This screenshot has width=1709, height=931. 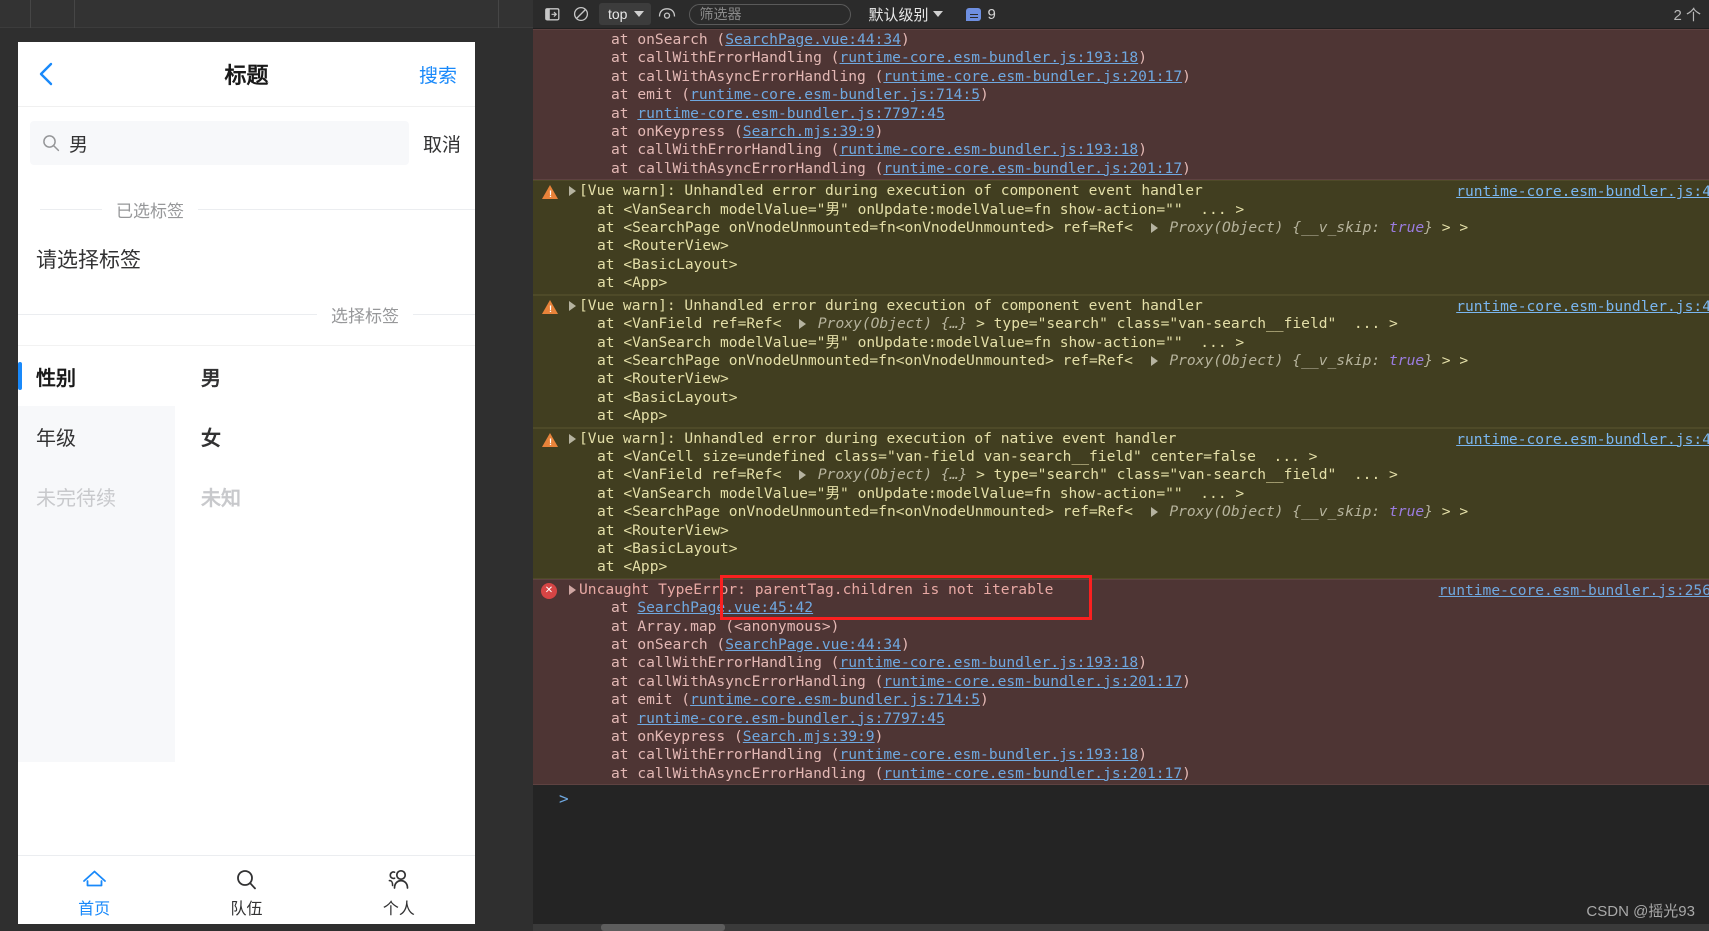 What do you see at coordinates (246, 553) in the screenshot?
I see `tree-select: 性别 年级 未完待续 男 女 未知` at bounding box center [246, 553].